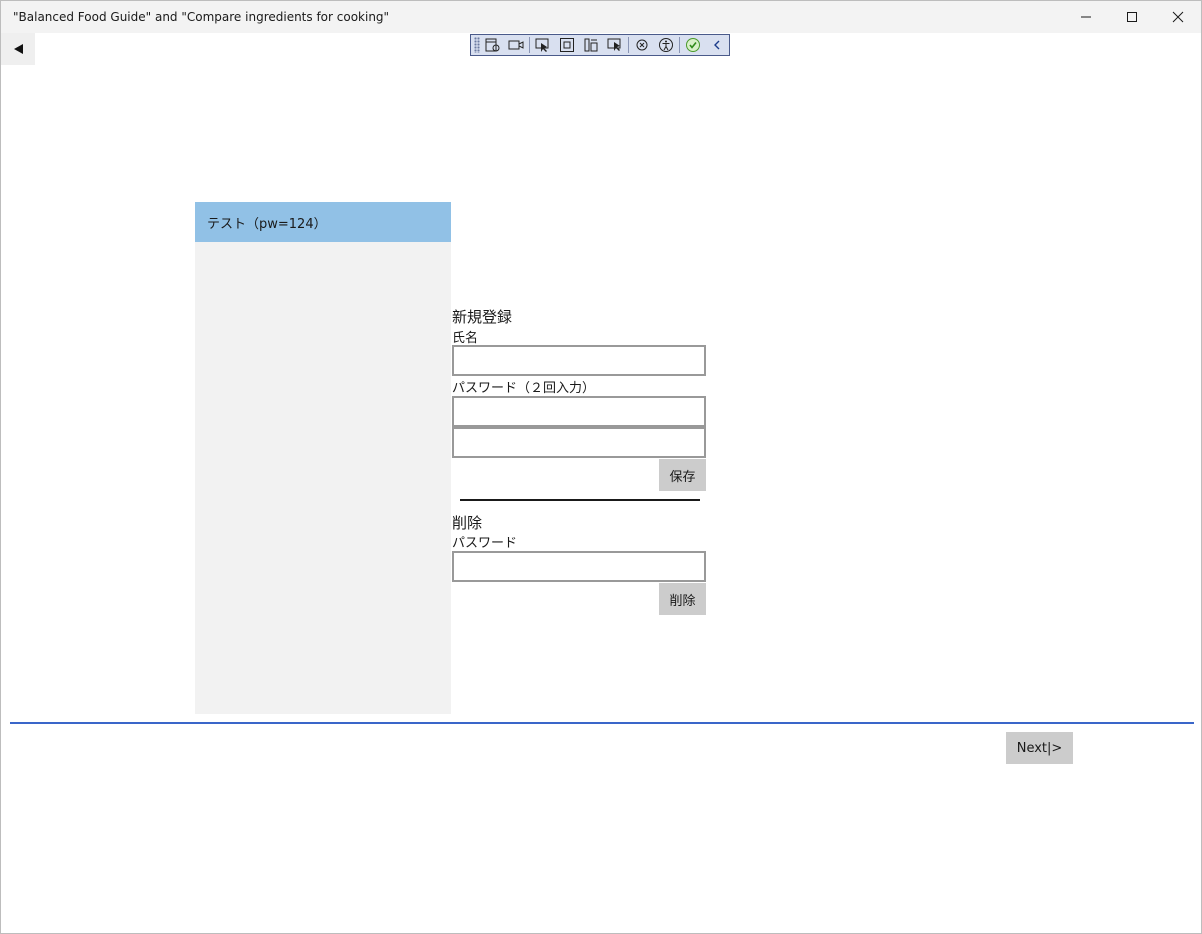 The width and height of the screenshot is (1202, 934). Describe the element at coordinates (666, 45) in the screenshot. I see `accessibility-icon` at that location.